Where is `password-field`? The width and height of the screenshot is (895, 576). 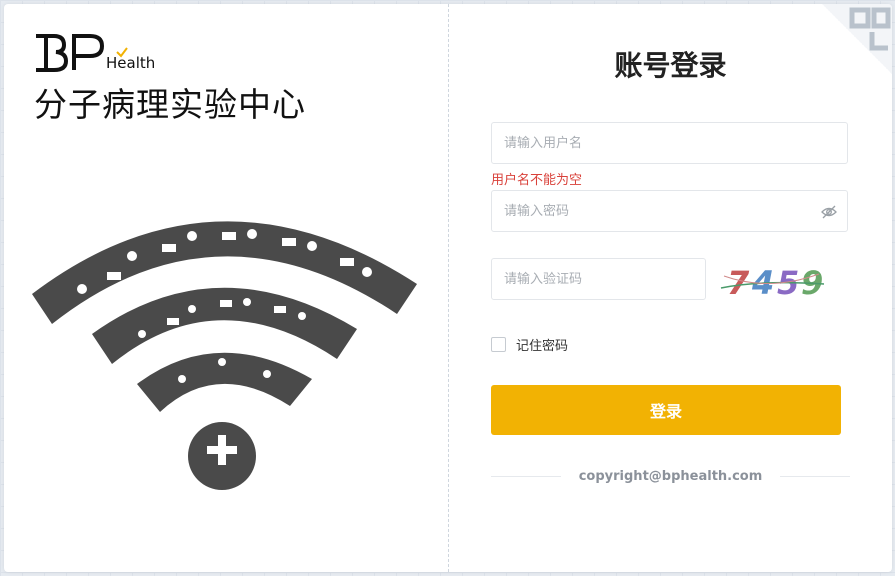
password-field is located at coordinates (669, 211).